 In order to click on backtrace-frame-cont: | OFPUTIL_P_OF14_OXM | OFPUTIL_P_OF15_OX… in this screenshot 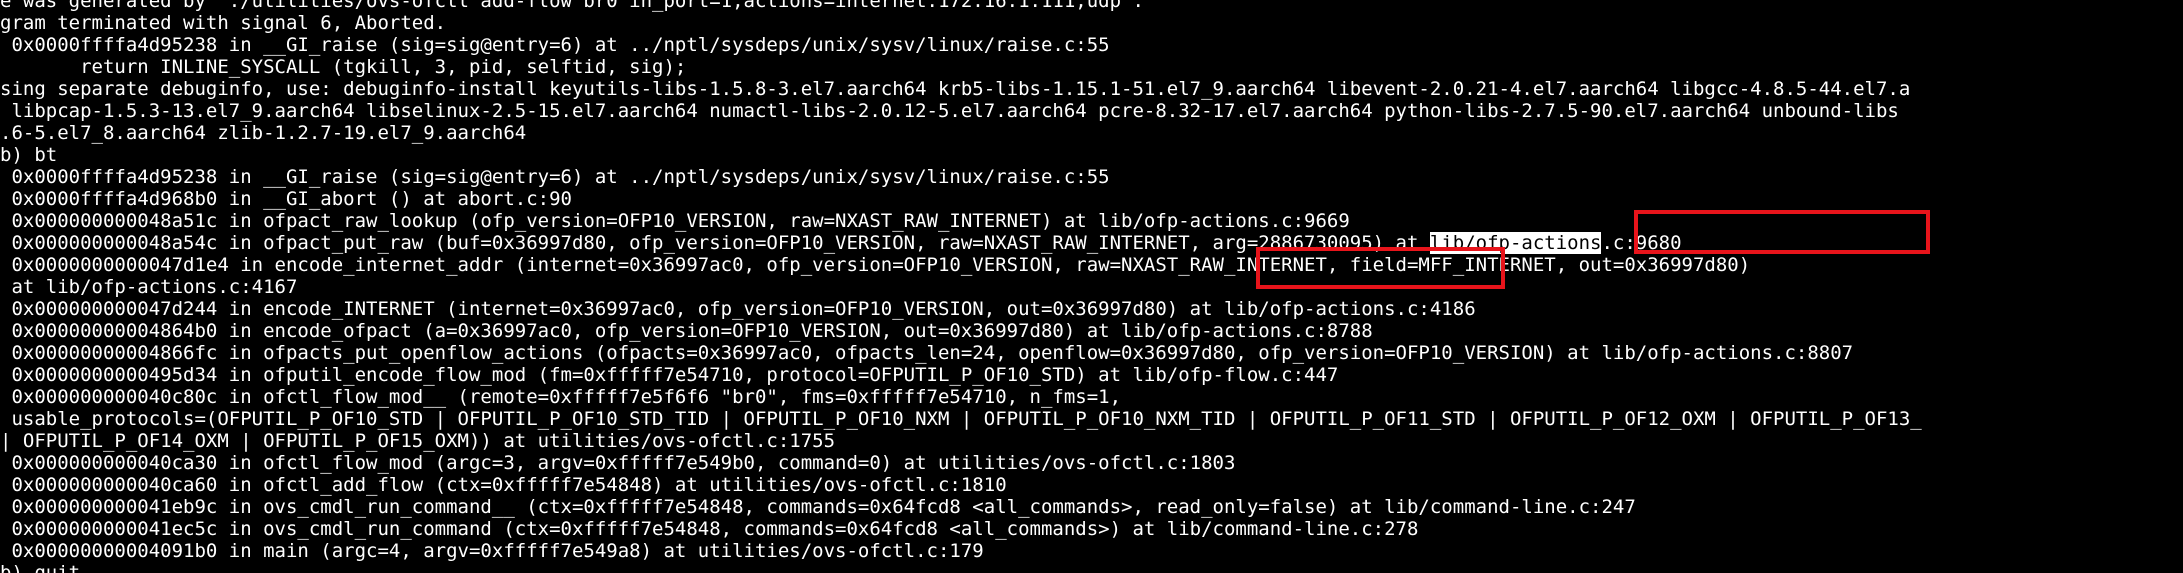, I will do `click(418, 441)`.